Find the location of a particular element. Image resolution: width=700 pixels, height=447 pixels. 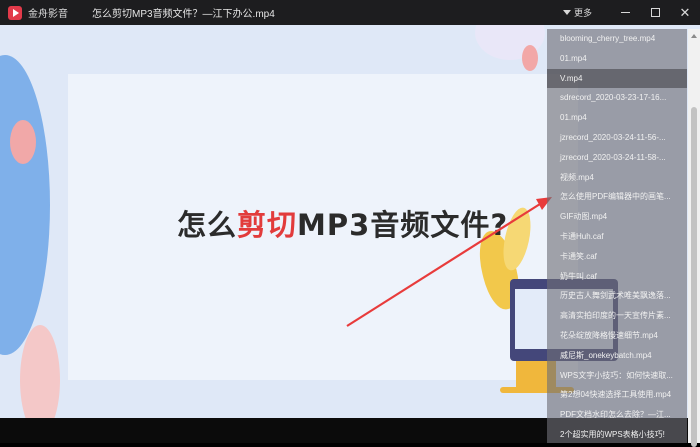

playlist-item: 卡通笑.caf is located at coordinates (617, 257).